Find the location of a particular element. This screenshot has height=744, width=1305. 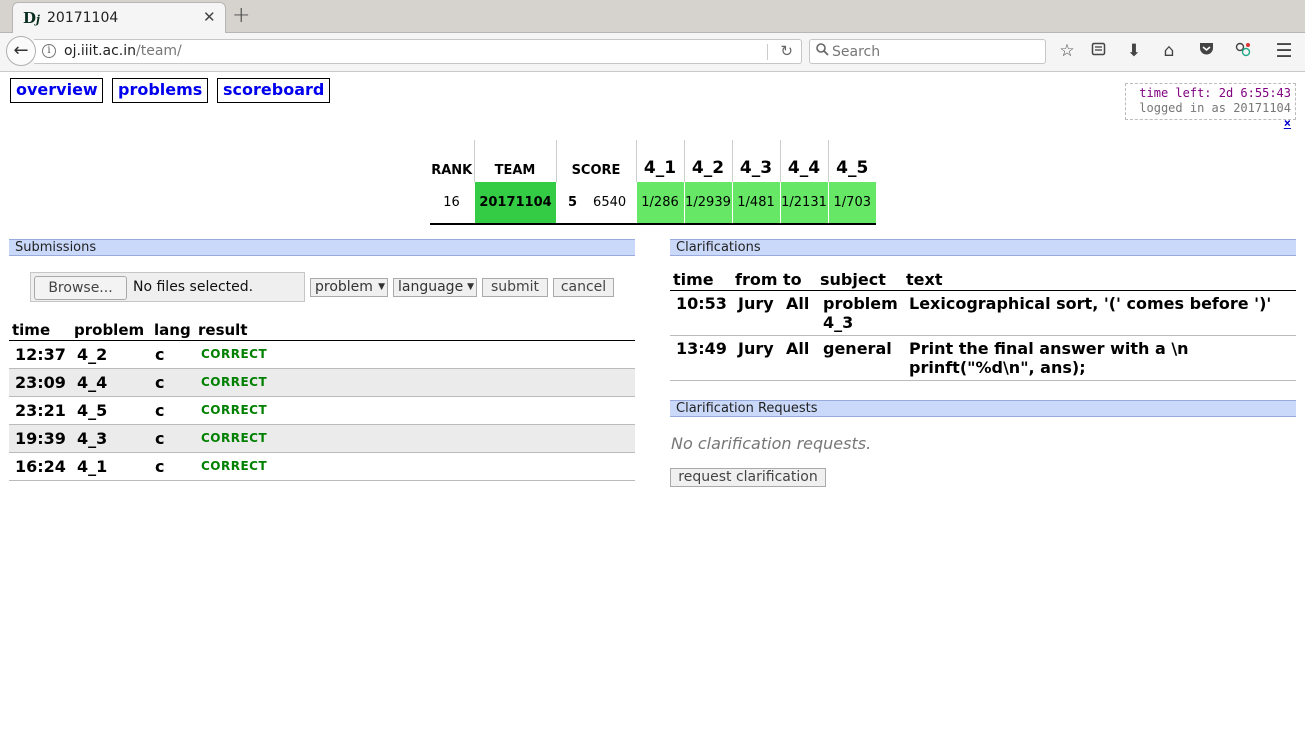

problem-score-cell: 1/703 is located at coordinates (851, 203).